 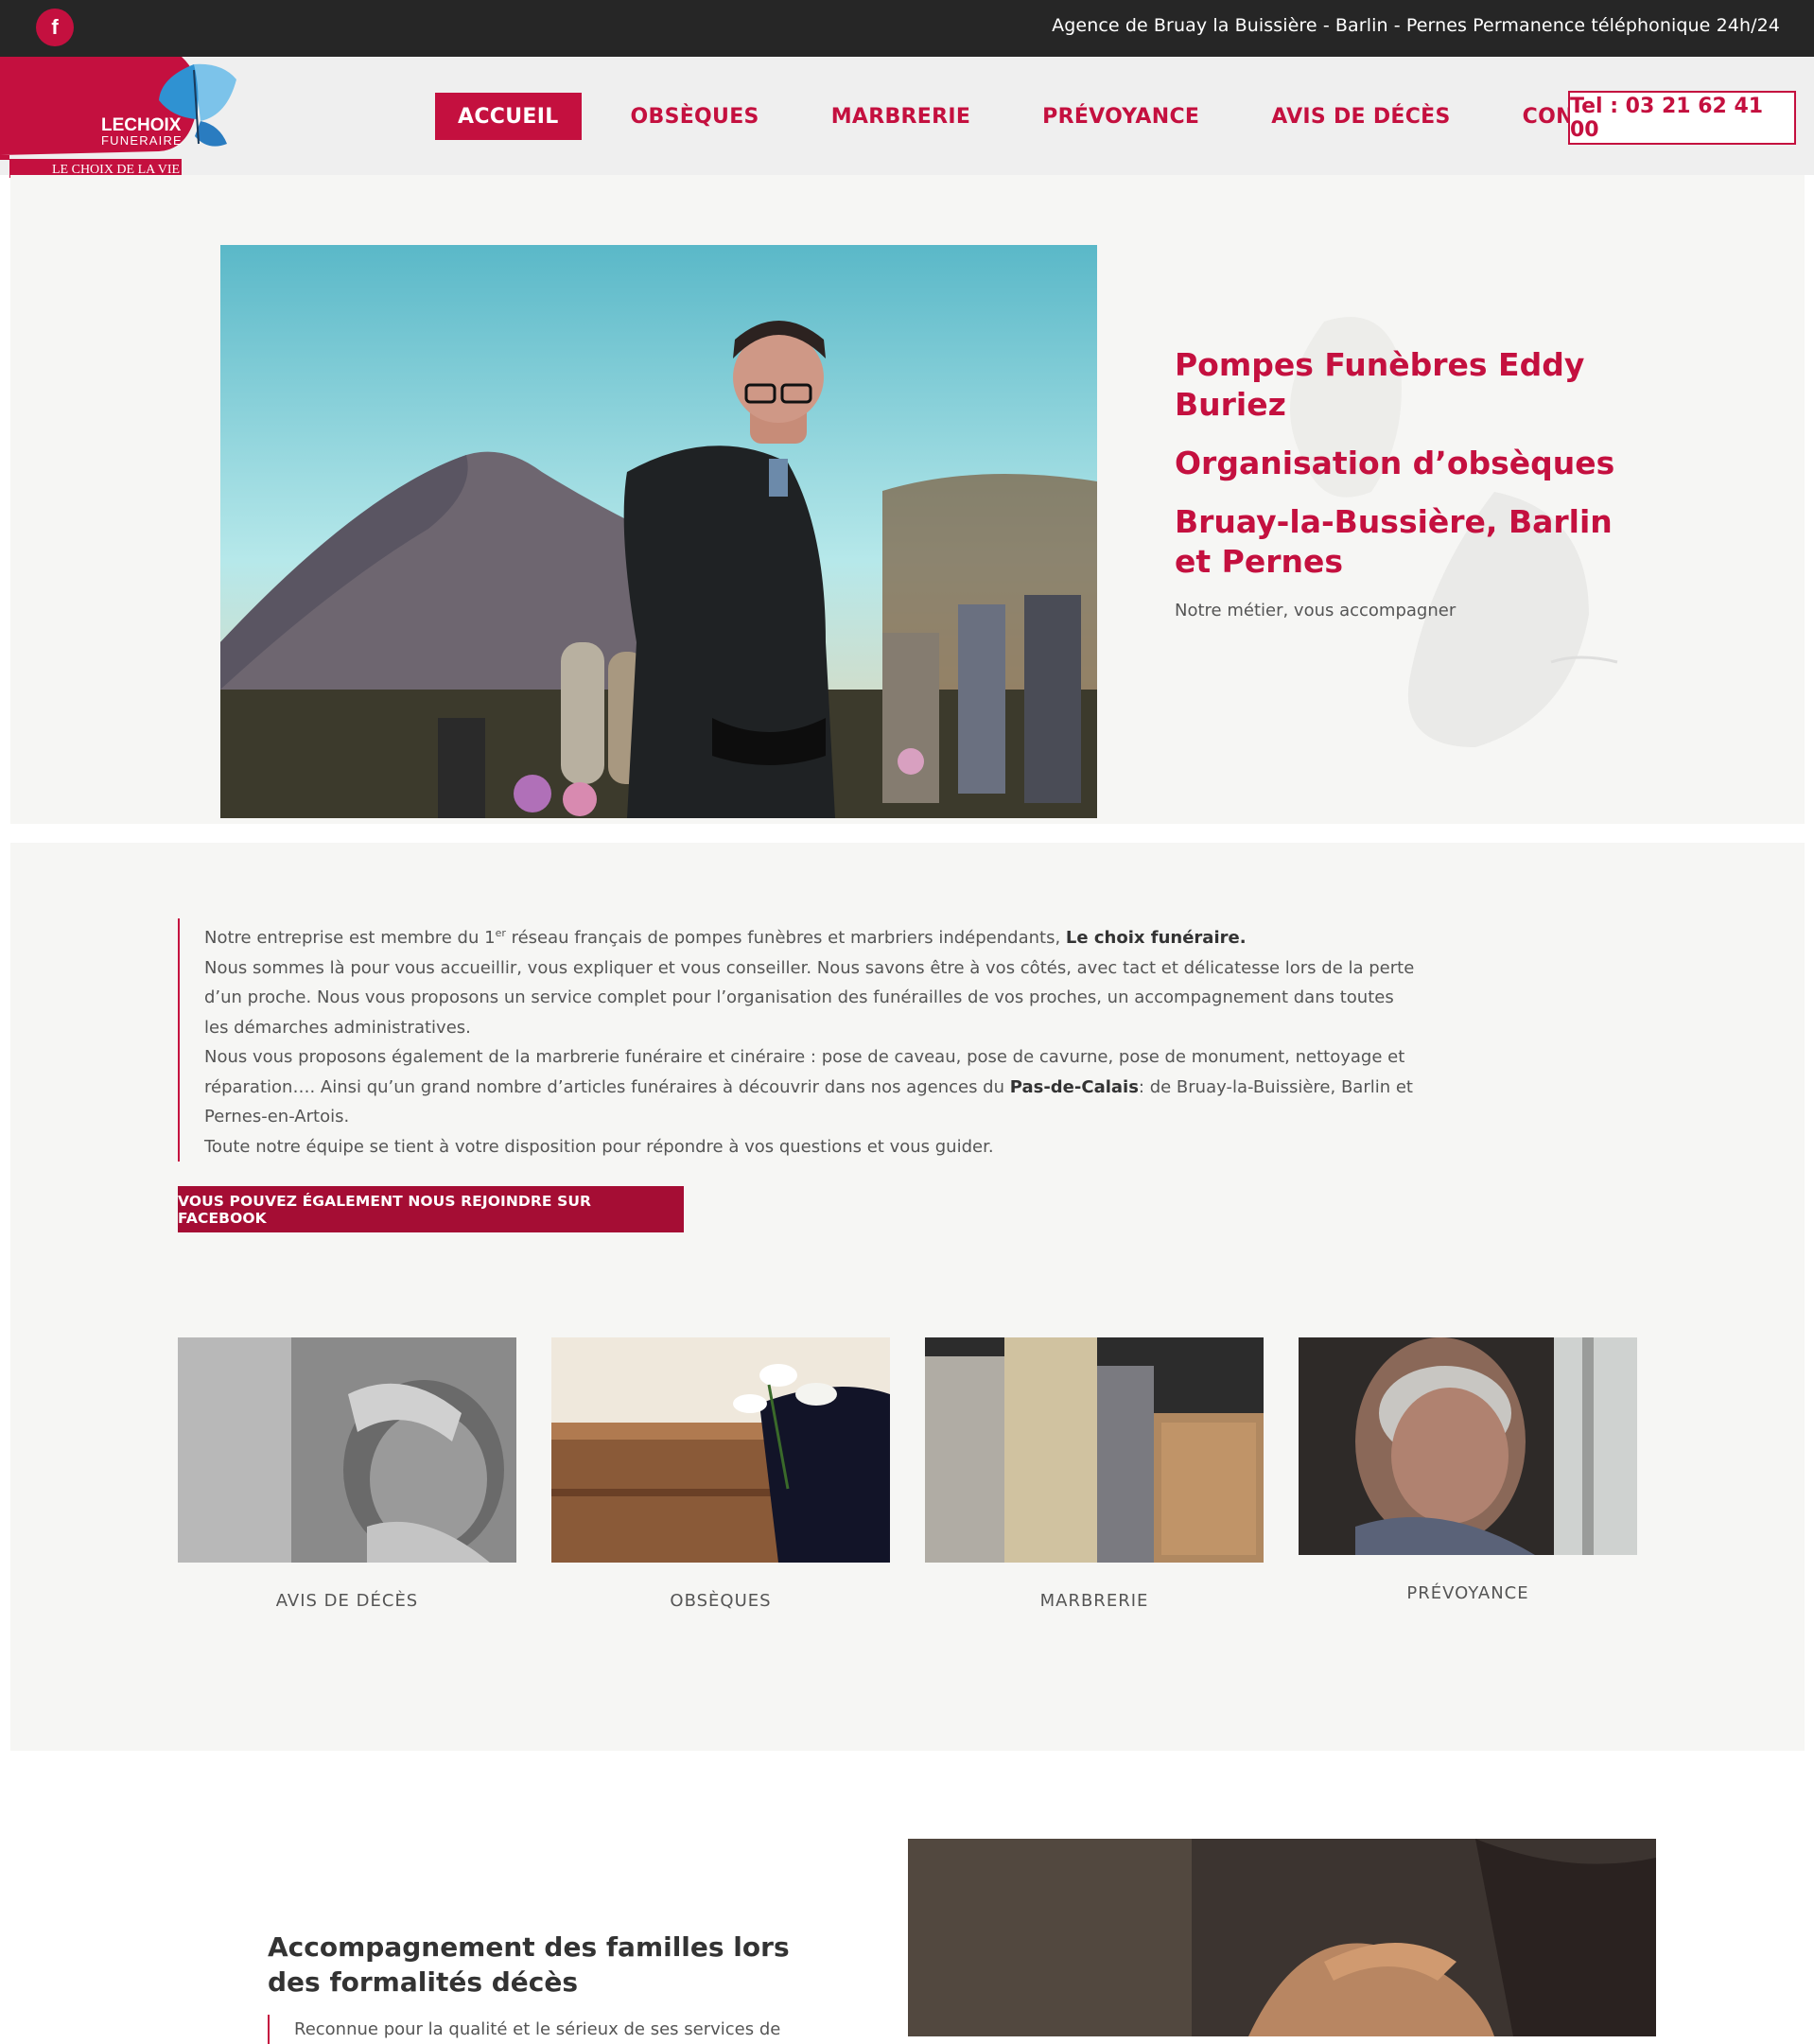 What do you see at coordinates (508, 116) in the screenshot?
I see `nav-accueil: ACCUEIL` at bounding box center [508, 116].